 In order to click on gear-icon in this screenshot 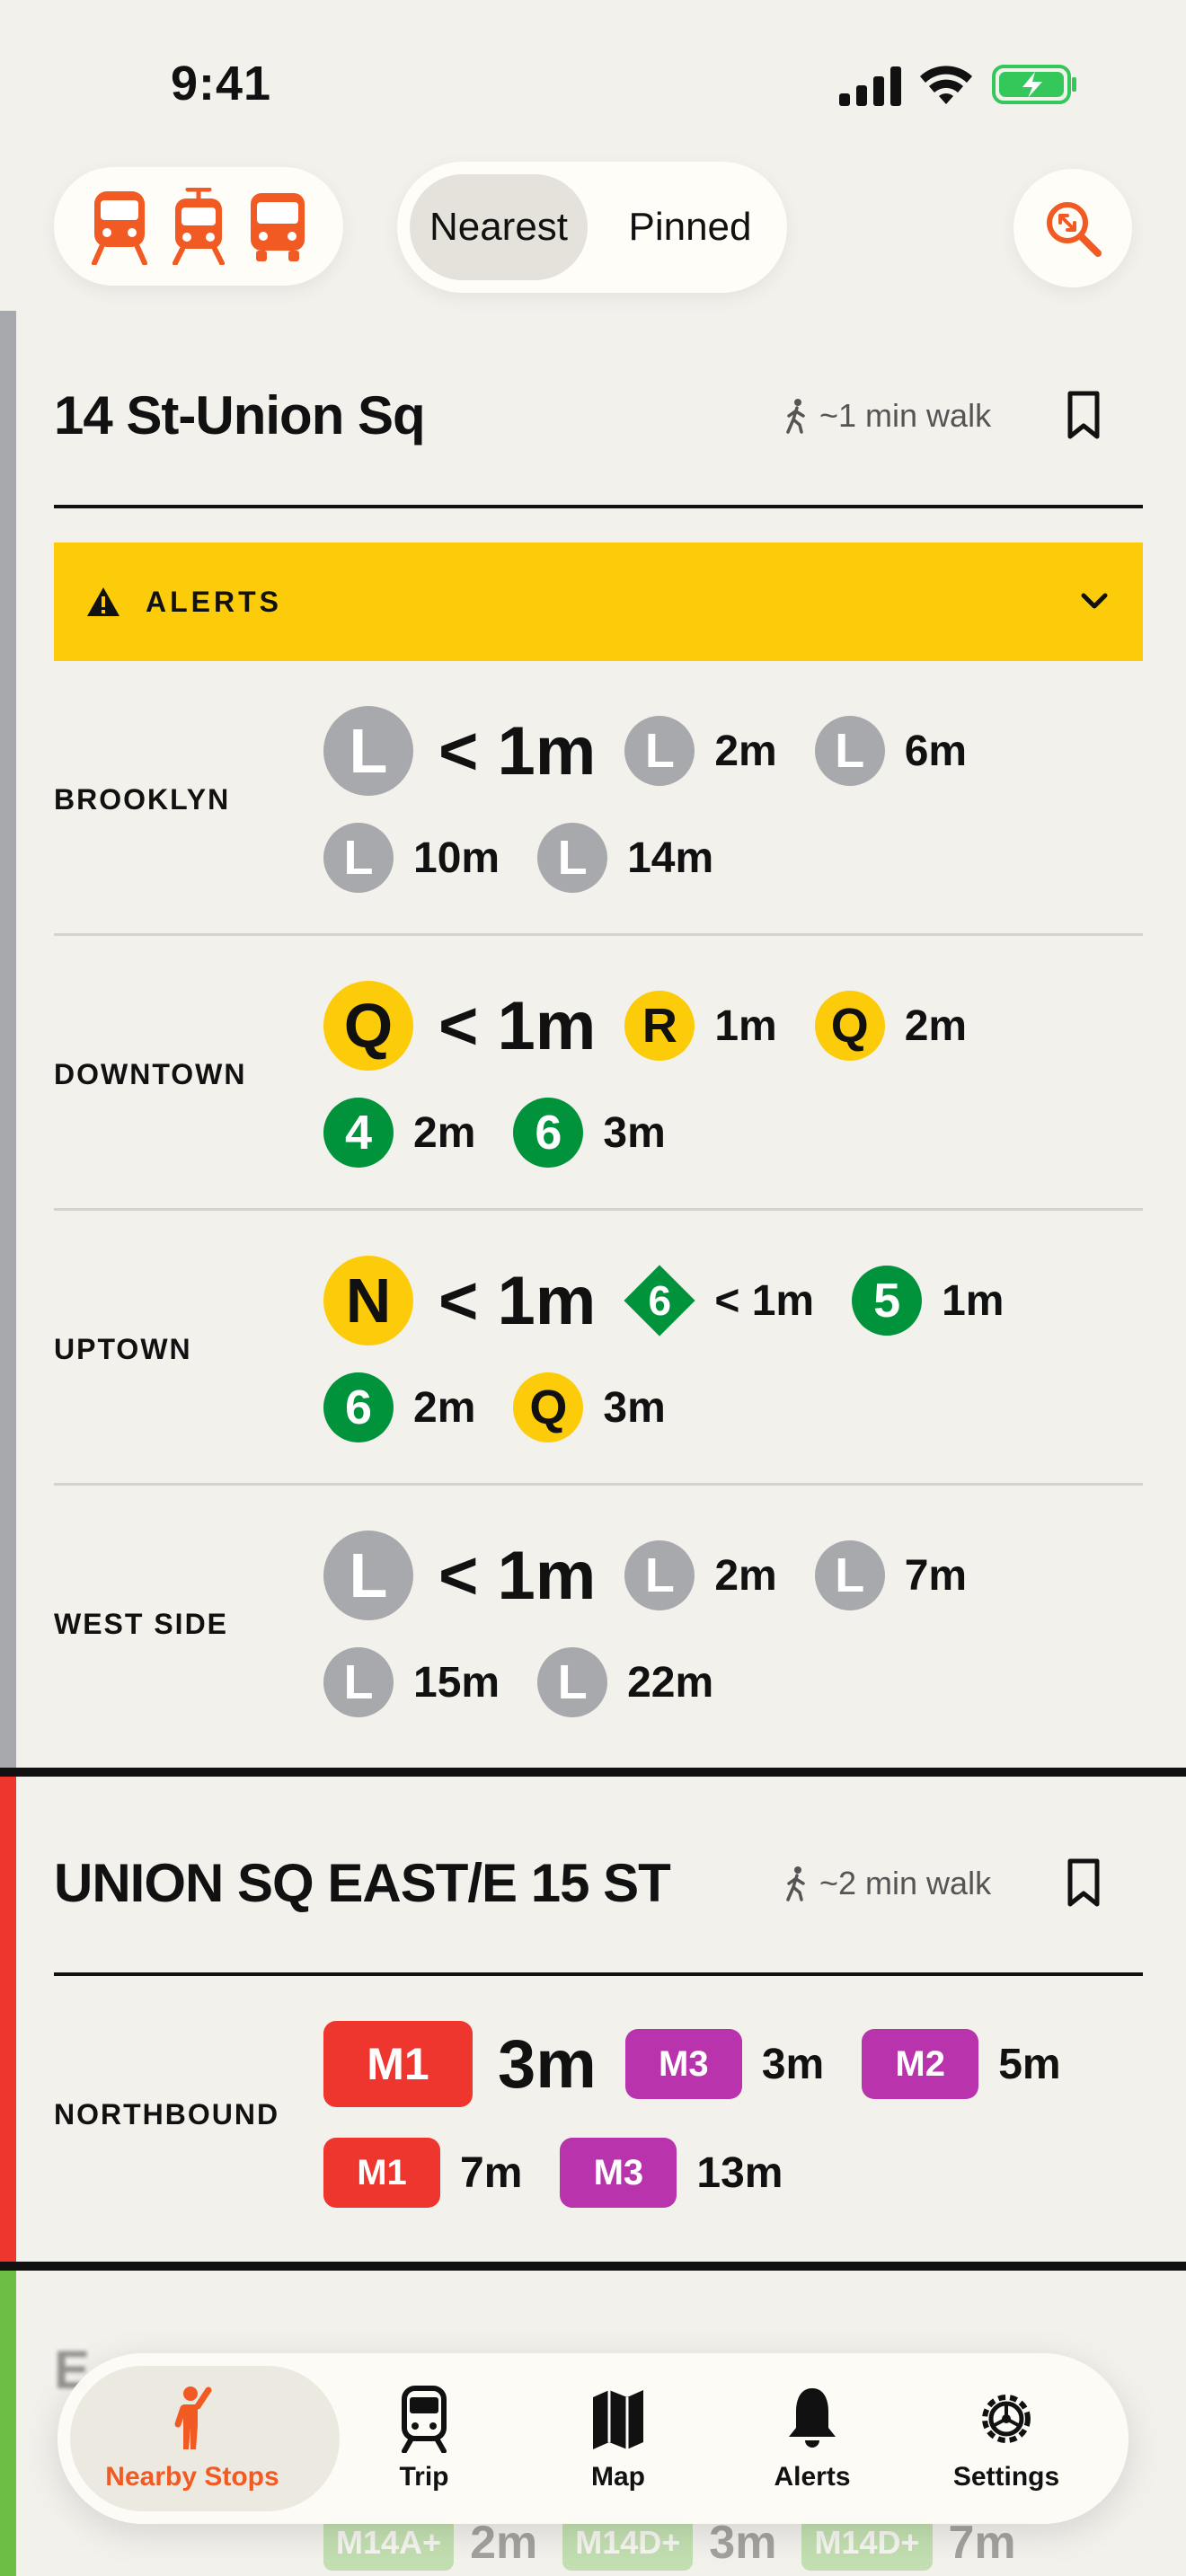, I will do `click(1006, 2419)`.